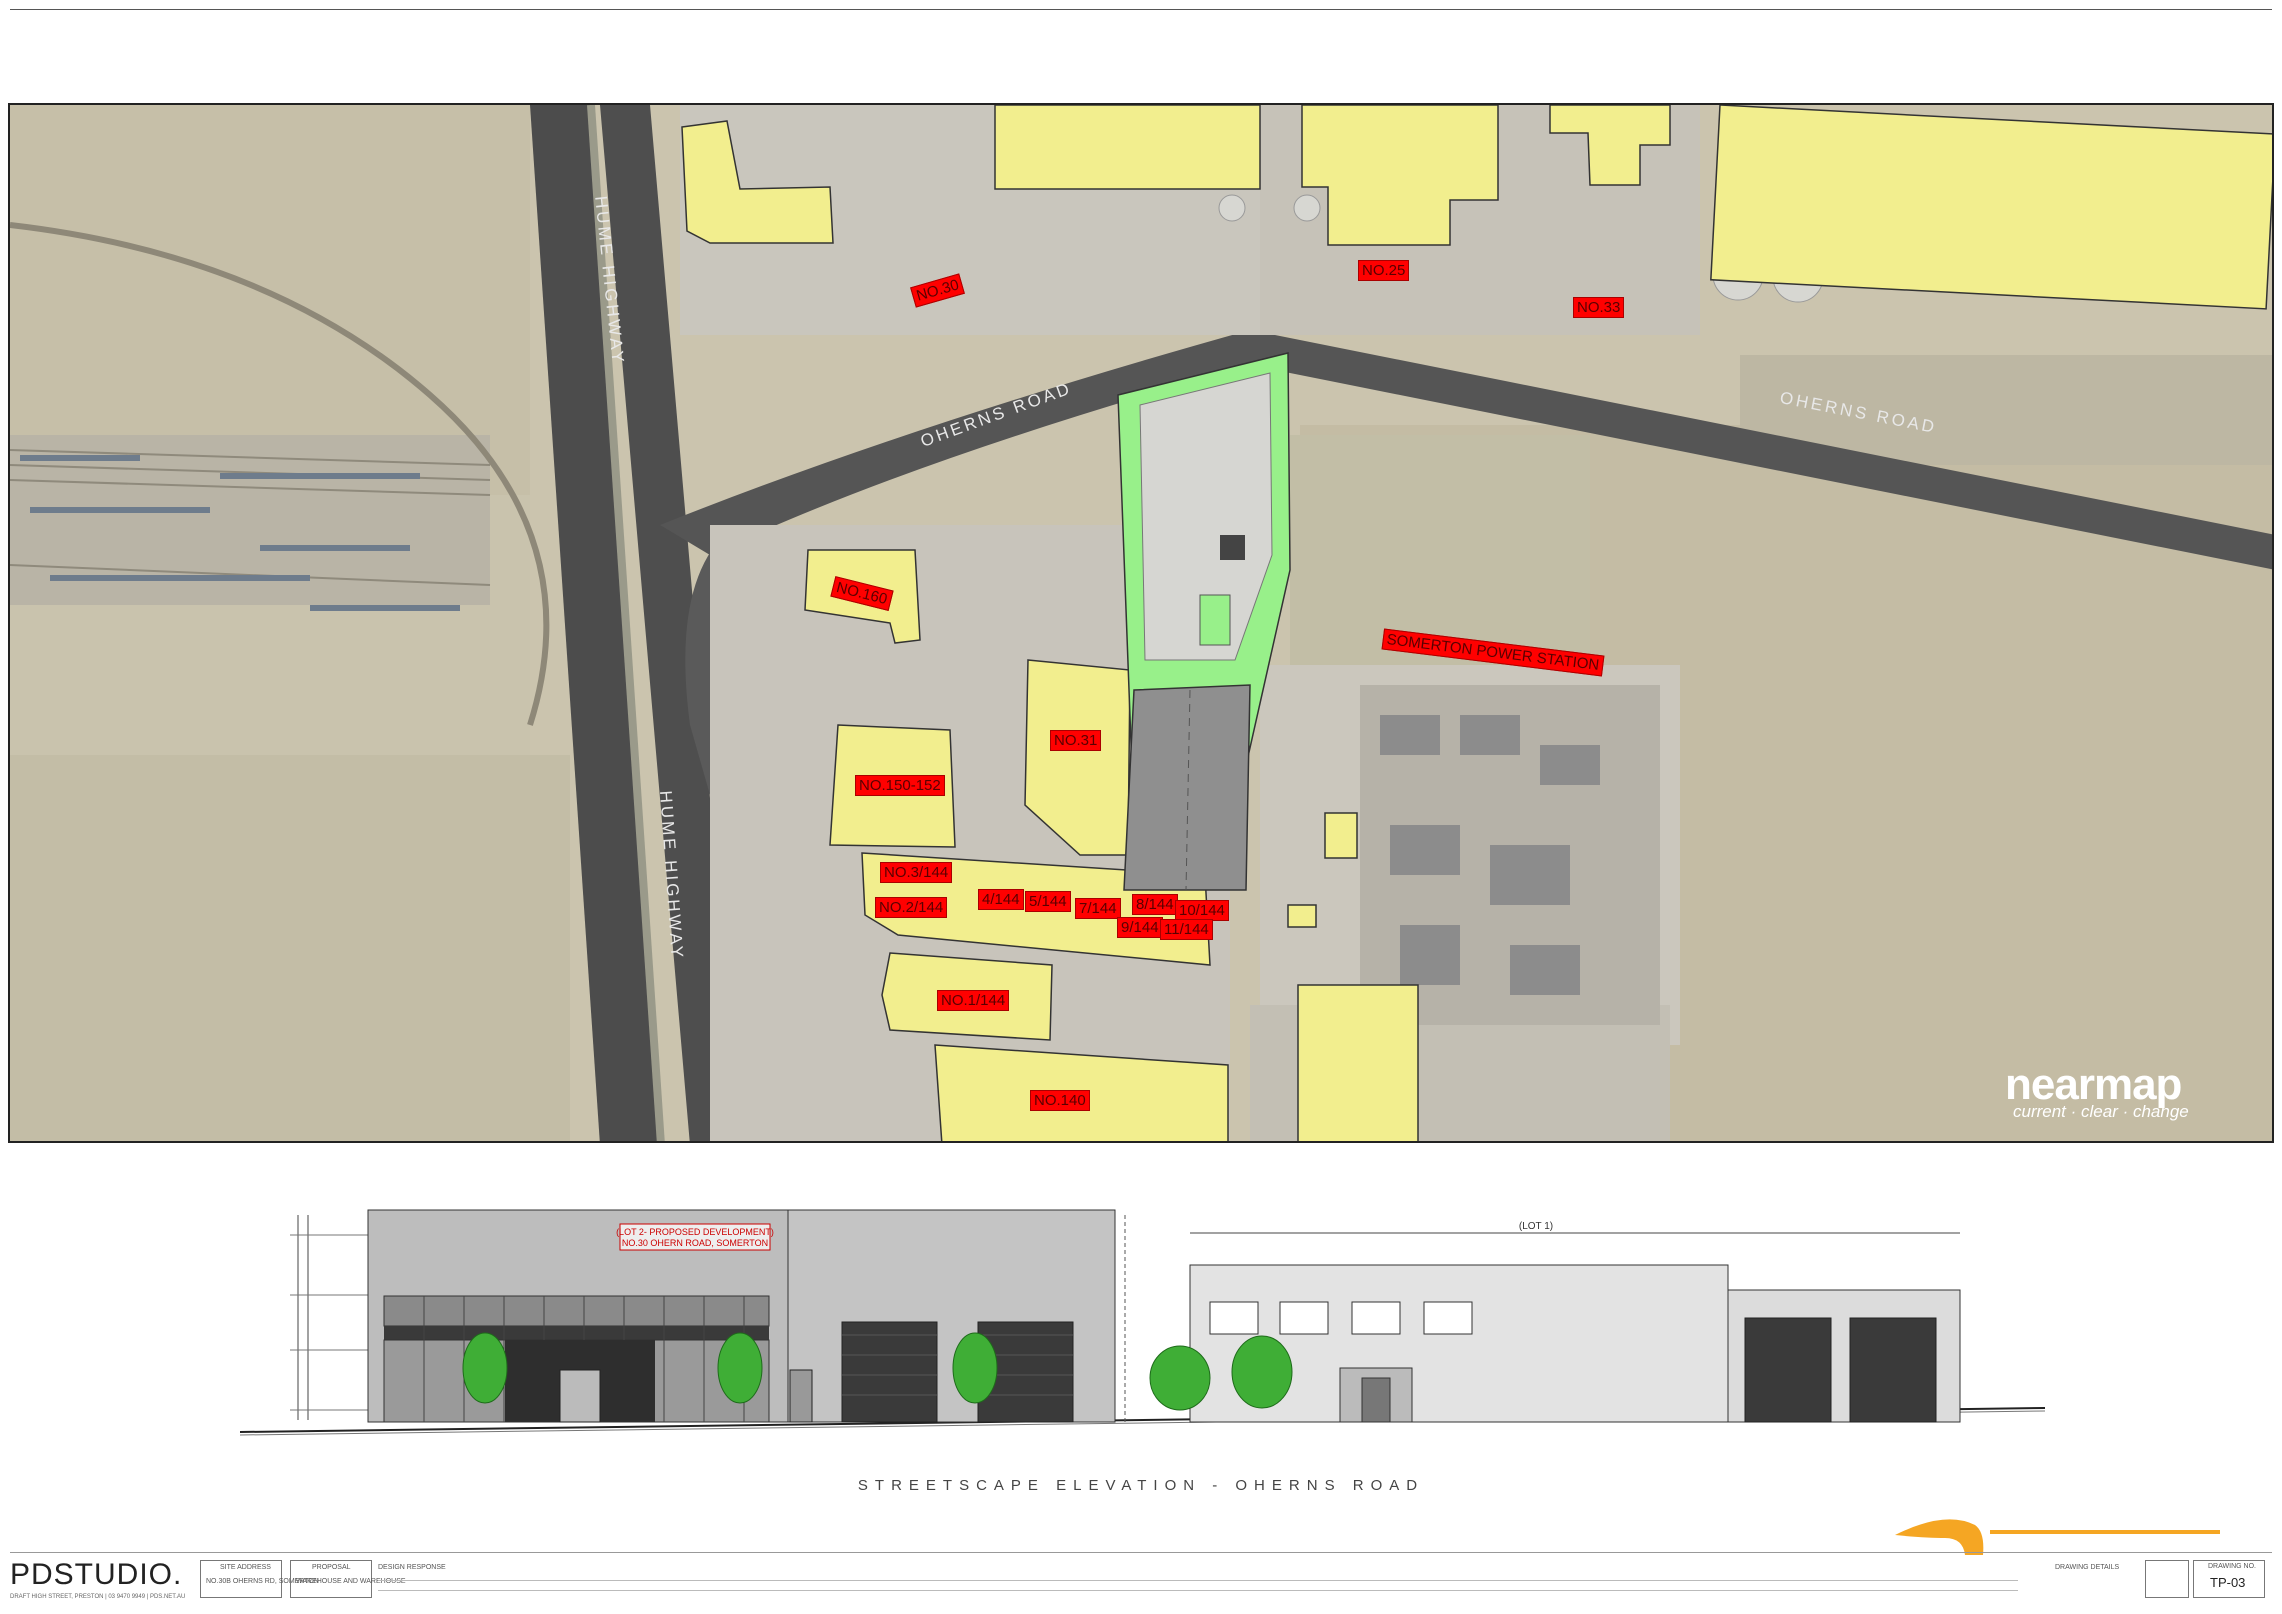 This screenshot has width=2282, height=1614. I want to click on titleblock-top-line, so click(1141, 1552).